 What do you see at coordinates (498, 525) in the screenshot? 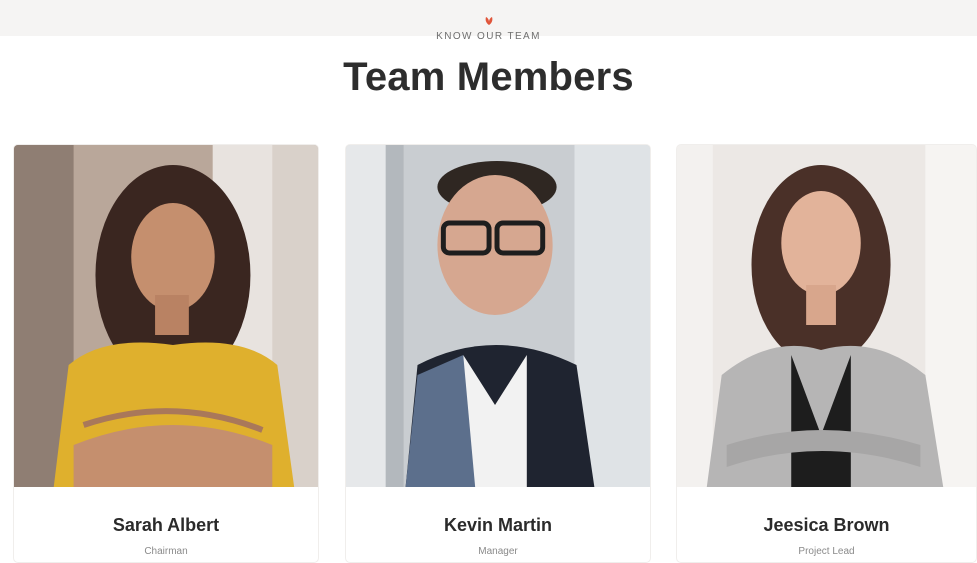
I see `member-name: Kevin Martin` at bounding box center [498, 525].